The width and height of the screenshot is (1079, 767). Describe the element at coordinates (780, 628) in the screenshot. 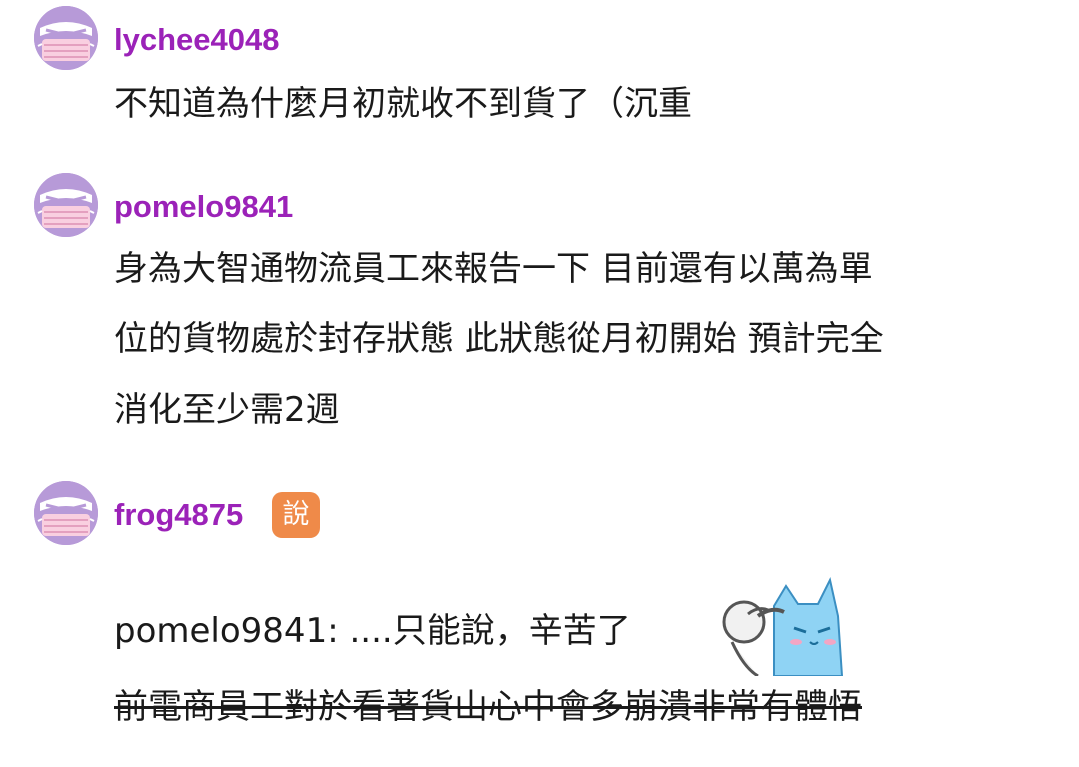

I see `pat-on-head-sticker-icon` at that location.